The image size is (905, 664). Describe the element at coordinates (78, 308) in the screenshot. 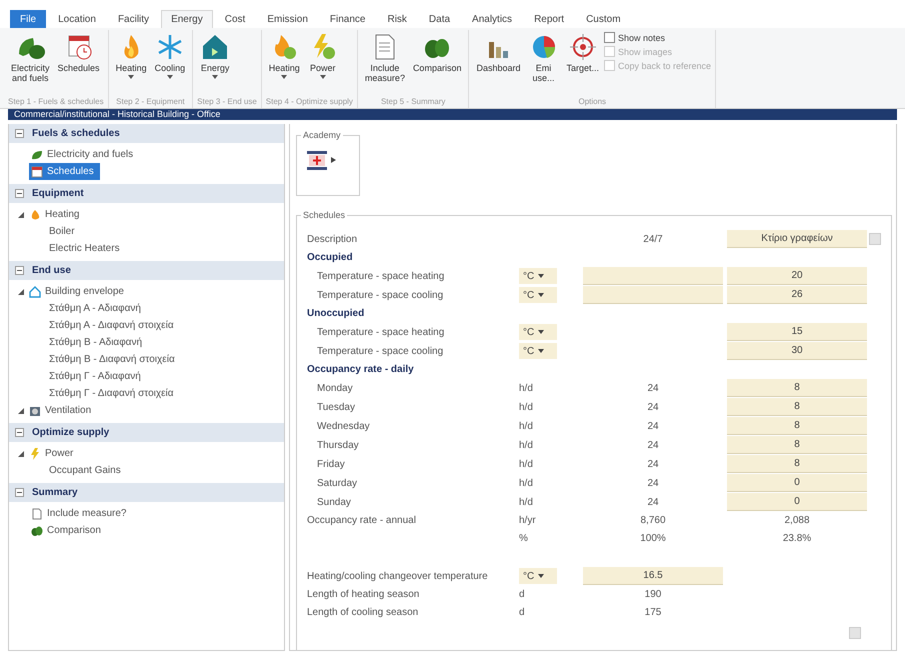

I see `tree-item: Στάθμη Α - Αδιαφανή` at that location.